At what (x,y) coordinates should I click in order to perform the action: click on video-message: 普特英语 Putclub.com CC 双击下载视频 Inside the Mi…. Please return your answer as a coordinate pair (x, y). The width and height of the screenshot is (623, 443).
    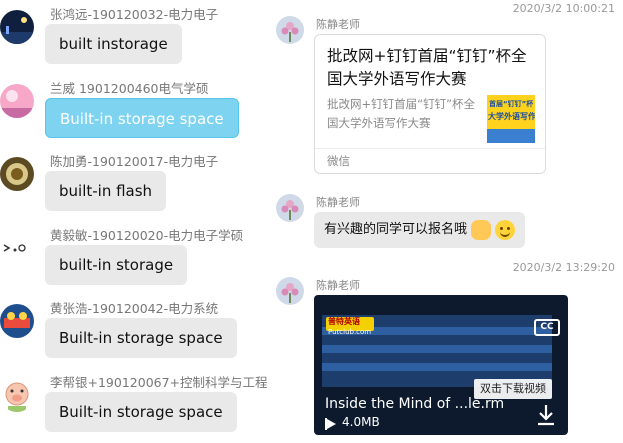
    Looking at the image, I should click on (441, 365).